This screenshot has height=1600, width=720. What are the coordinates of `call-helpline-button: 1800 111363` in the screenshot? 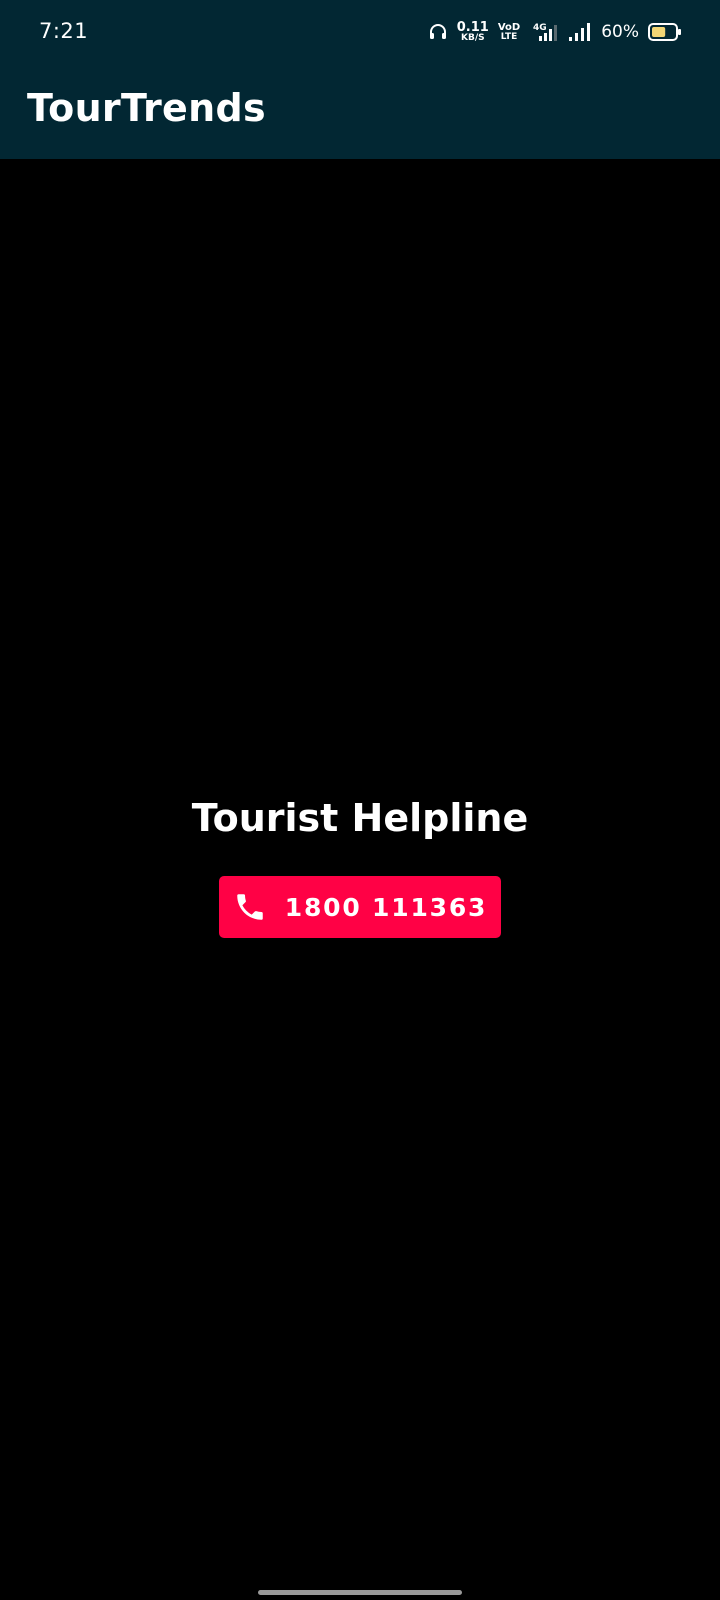 It's located at (360, 907).